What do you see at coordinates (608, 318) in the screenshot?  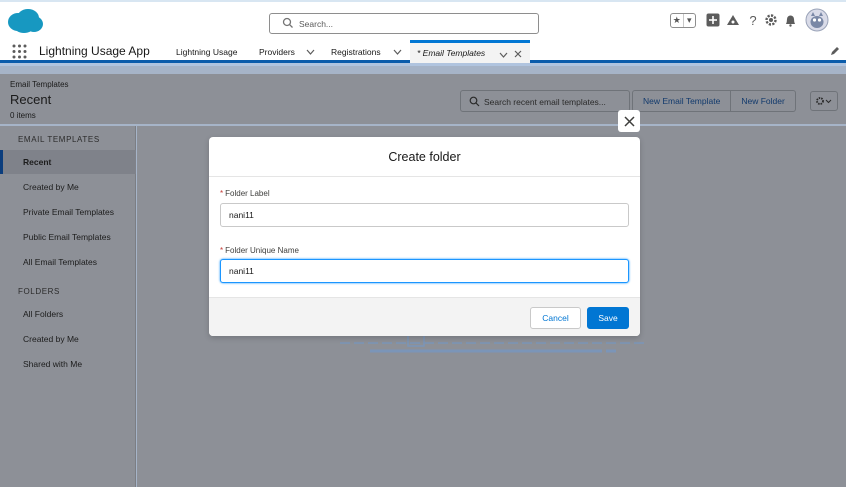 I see `save-button: Save` at bounding box center [608, 318].